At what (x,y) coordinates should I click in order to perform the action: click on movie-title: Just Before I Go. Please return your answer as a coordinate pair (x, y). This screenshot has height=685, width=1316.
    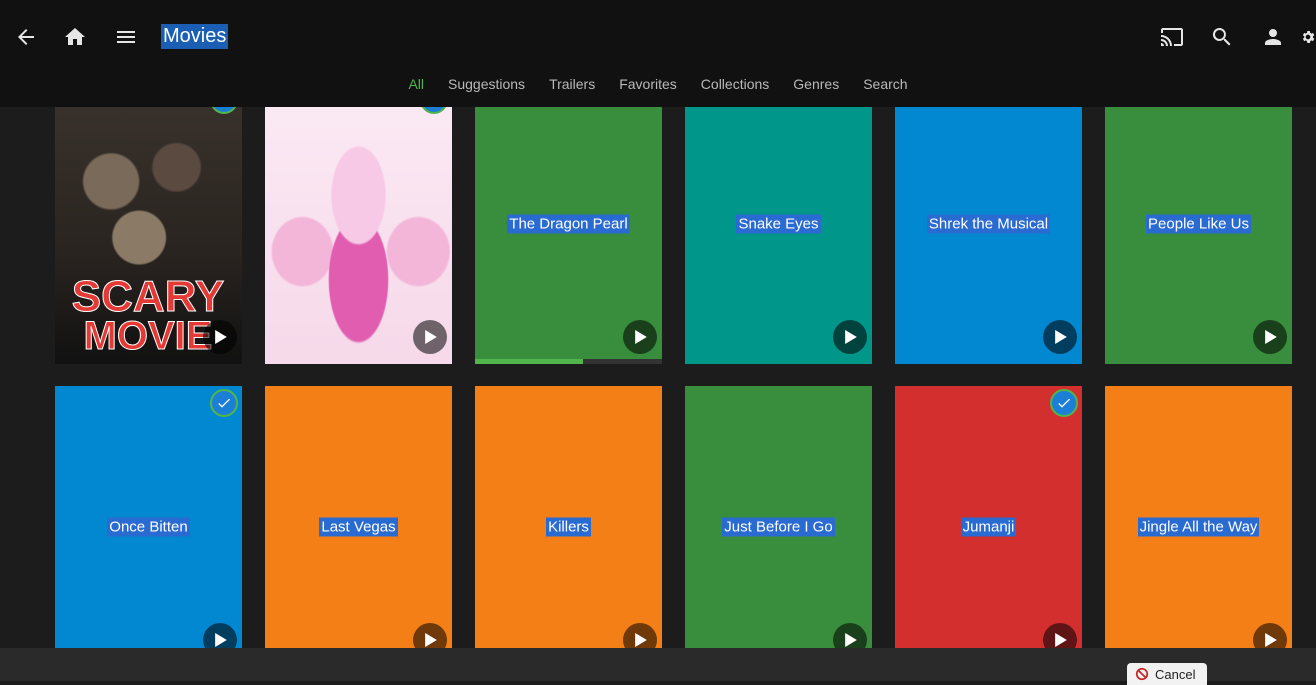
    Looking at the image, I should click on (778, 526).